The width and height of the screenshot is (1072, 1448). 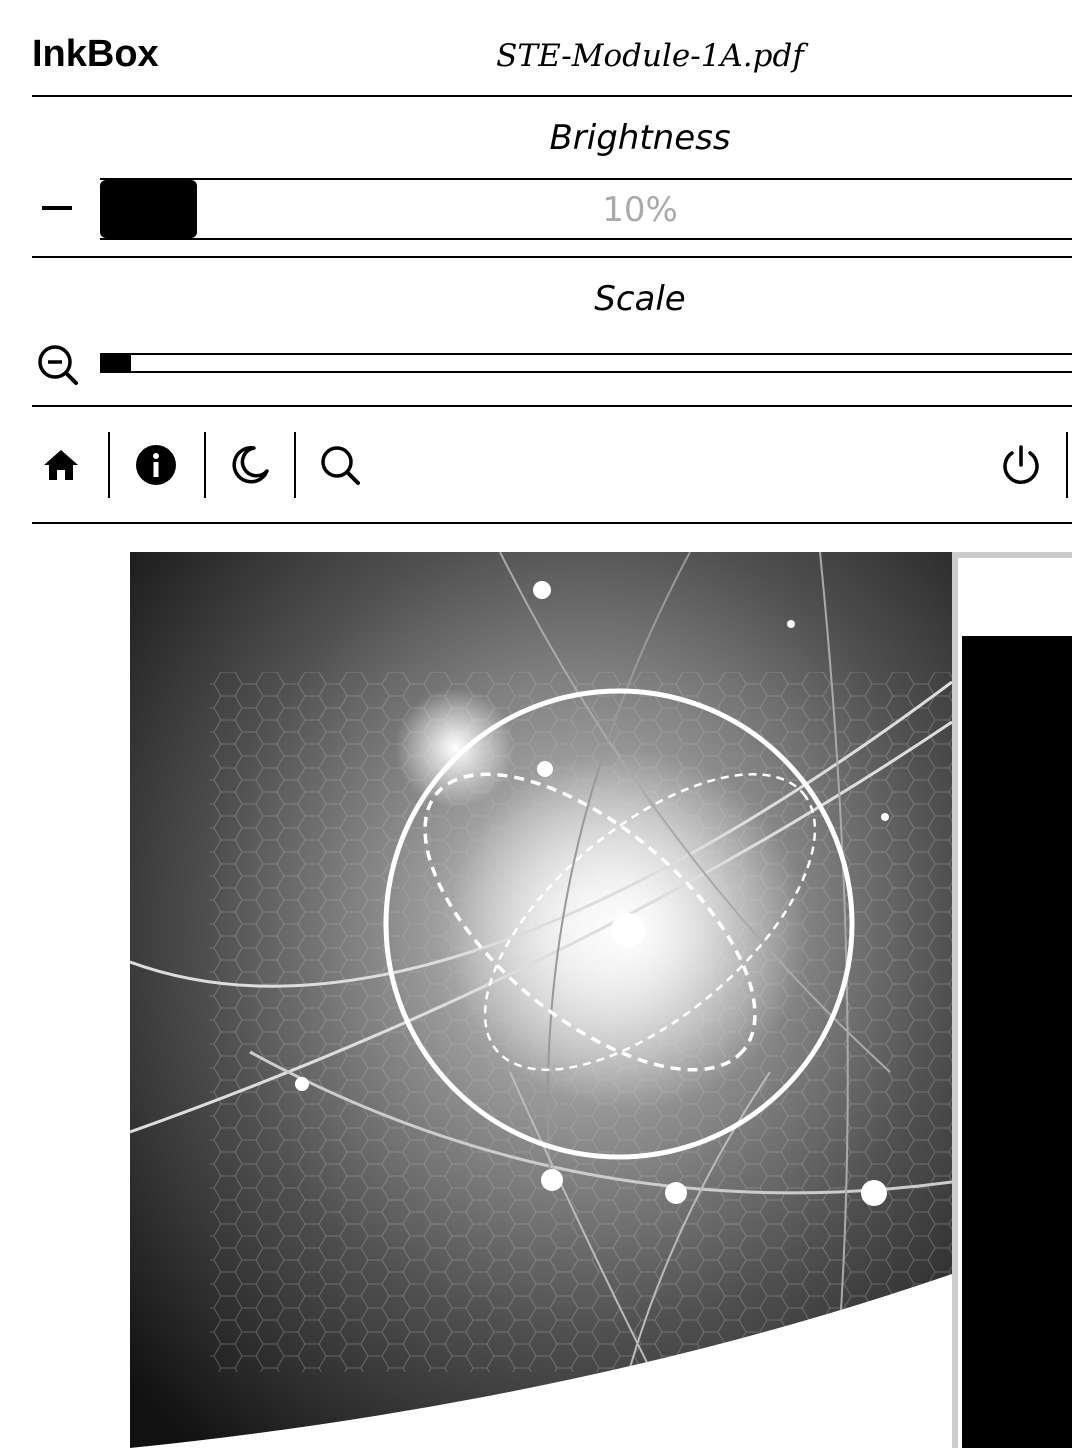 I want to click on search-icon, so click(x=340, y=465).